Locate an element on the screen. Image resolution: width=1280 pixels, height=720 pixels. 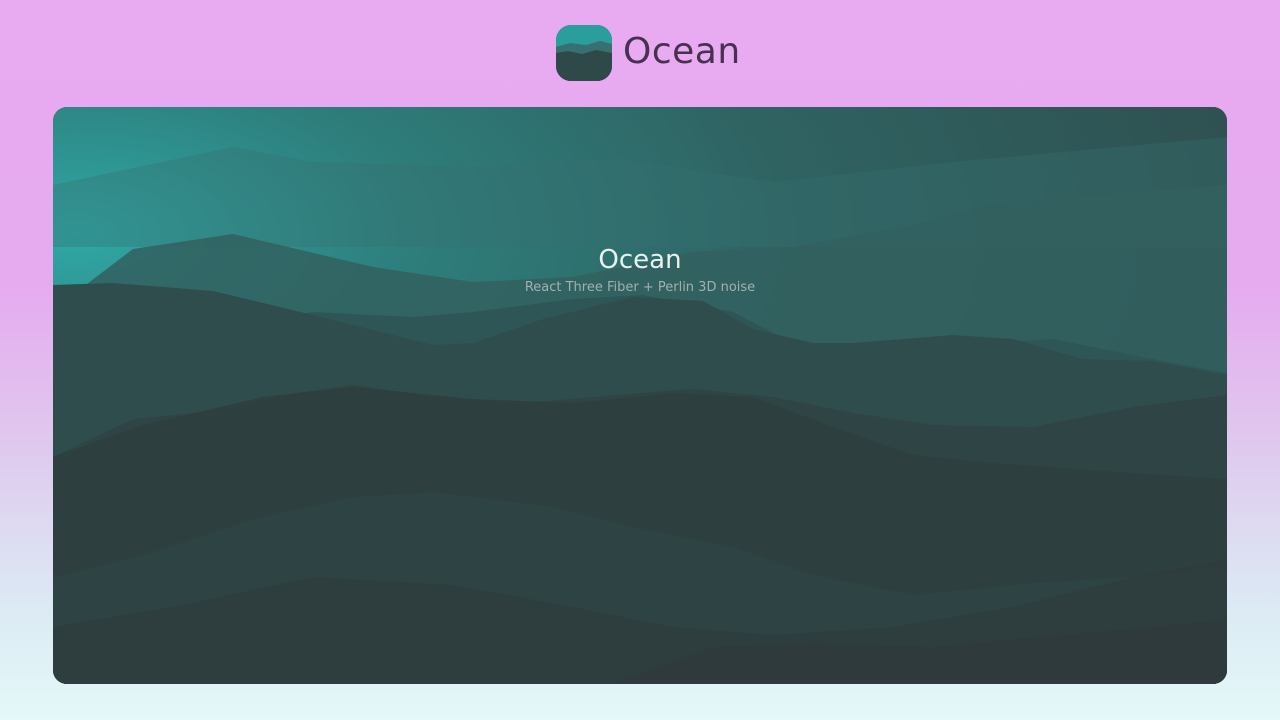
scene-title: Ocean is located at coordinates (640, 260).